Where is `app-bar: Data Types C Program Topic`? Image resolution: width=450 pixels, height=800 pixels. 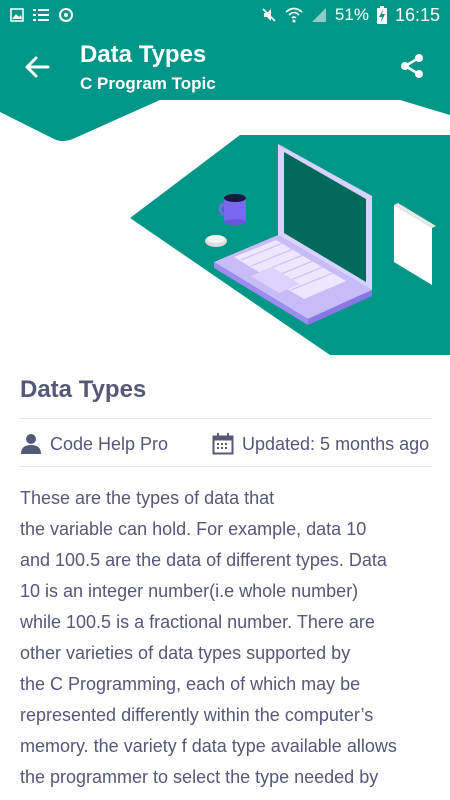
app-bar: Data Types C Program Topic is located at coordinates (225, 66).